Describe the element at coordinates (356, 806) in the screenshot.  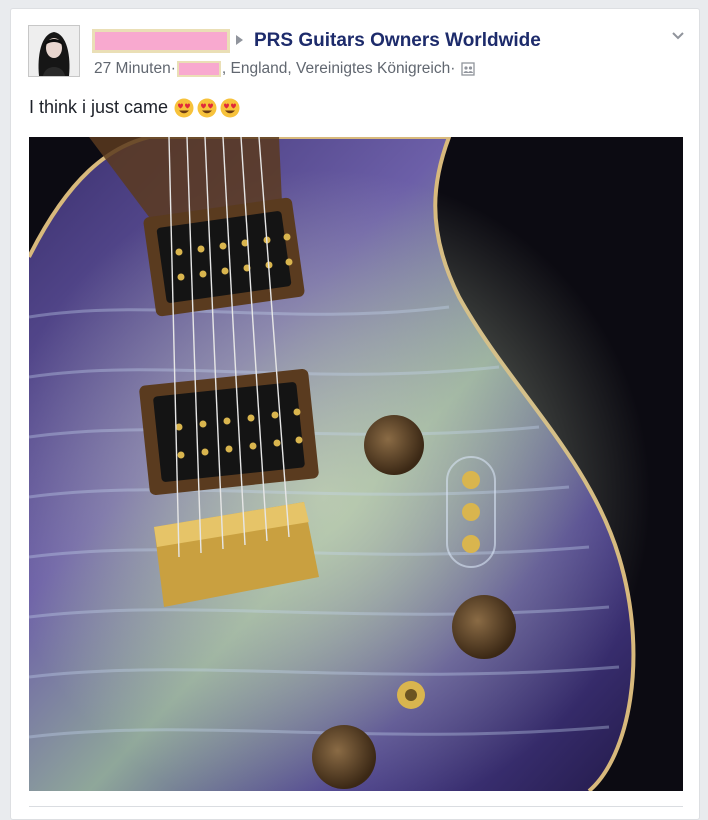
I see `post-divider` at that location.